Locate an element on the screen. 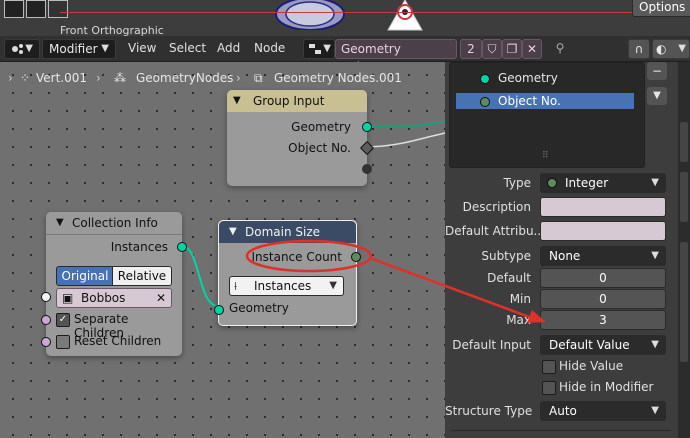  annotation-overlay is located at coordinates (395, 281).